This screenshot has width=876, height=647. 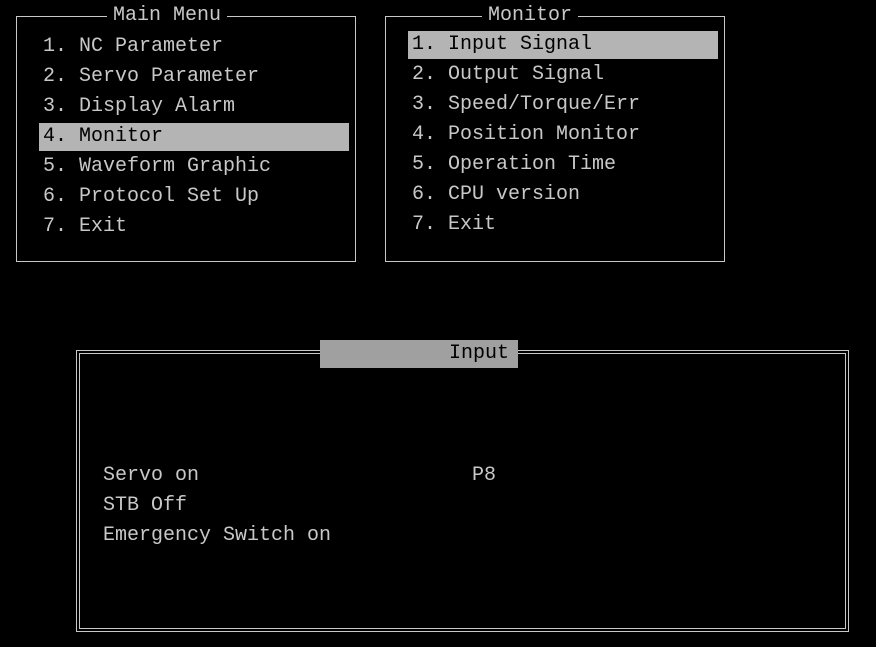 I want to click on input-panel-title: Input, so click(x=419, y=354).